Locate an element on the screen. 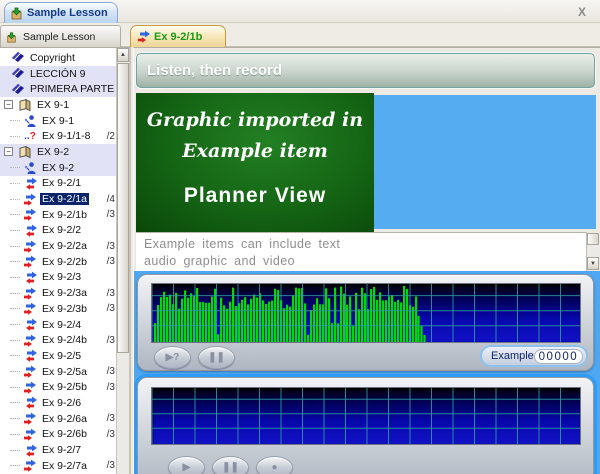 Image resolution: width=600 pixels, height=474 pixels. tree-item: LECCIÓN 9 is located at coordinates (59, 73).